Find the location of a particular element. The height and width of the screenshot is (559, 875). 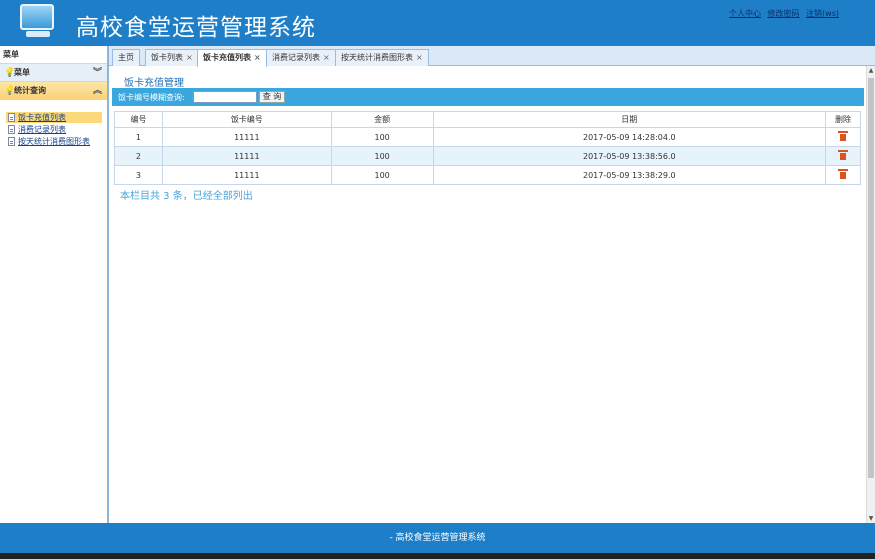

cell-date: 2017-05-09 13:38:29.0 is located at coordinates (629, 175).